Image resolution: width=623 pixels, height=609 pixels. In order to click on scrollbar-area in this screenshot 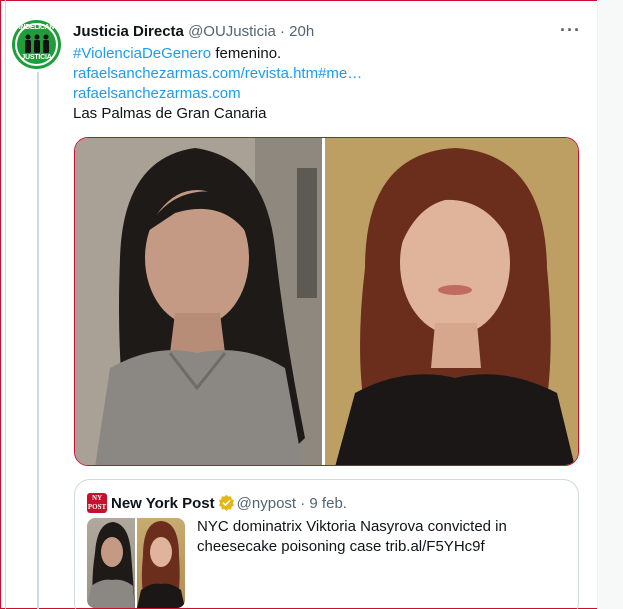, I will do `click(610, 304)`.